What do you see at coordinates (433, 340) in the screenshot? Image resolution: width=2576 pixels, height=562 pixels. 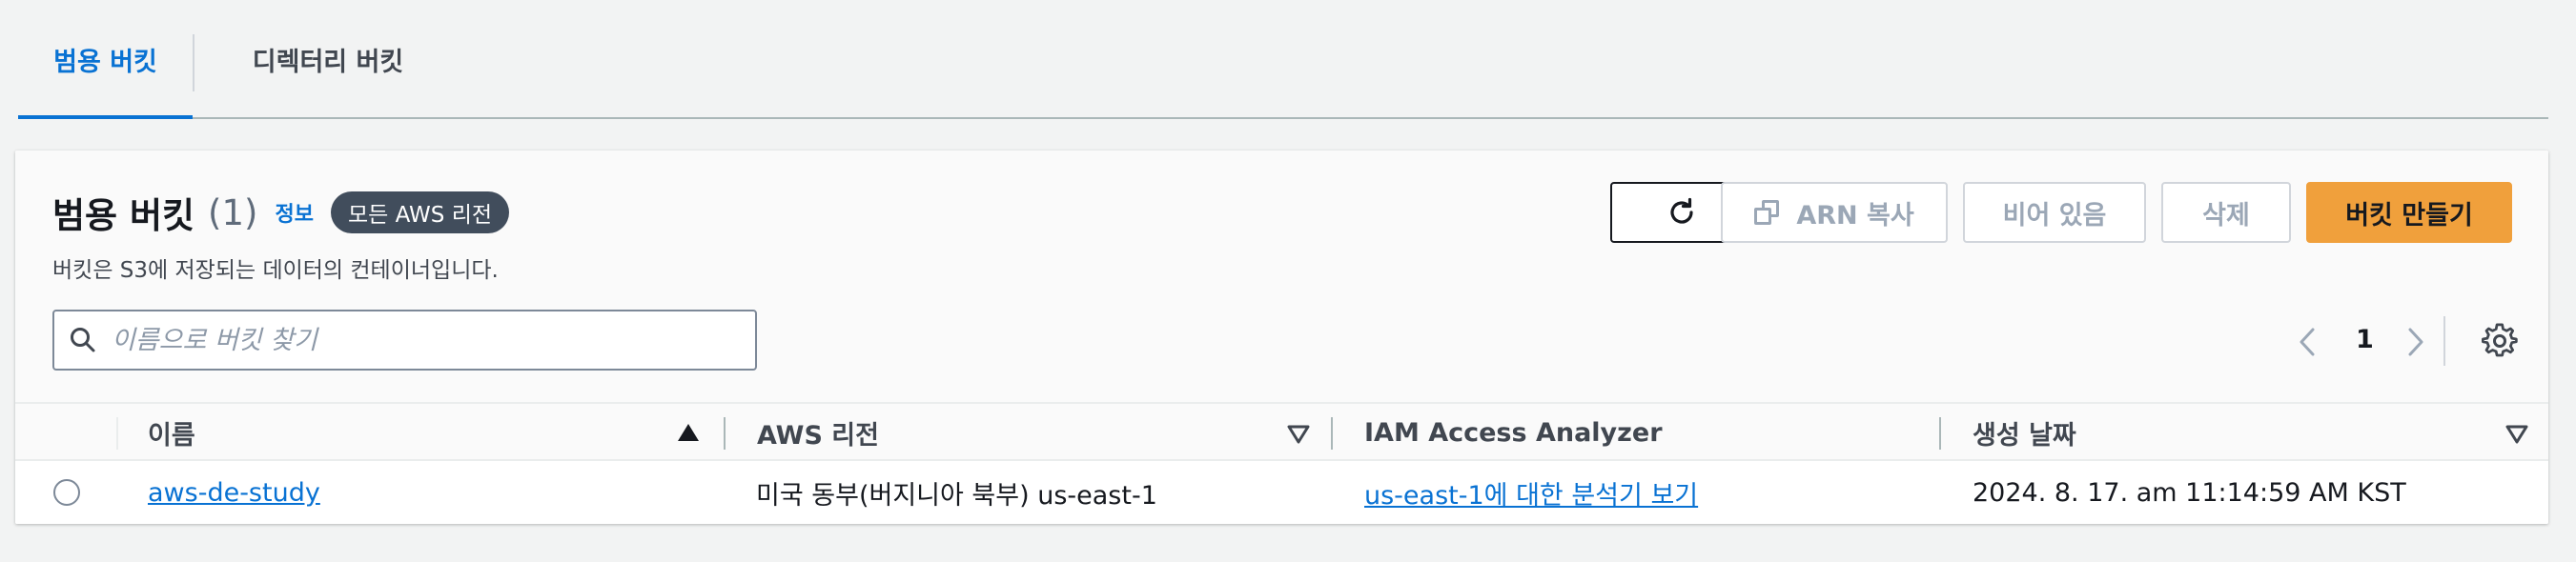 I see `search-input` at bounding box center [433, 340].